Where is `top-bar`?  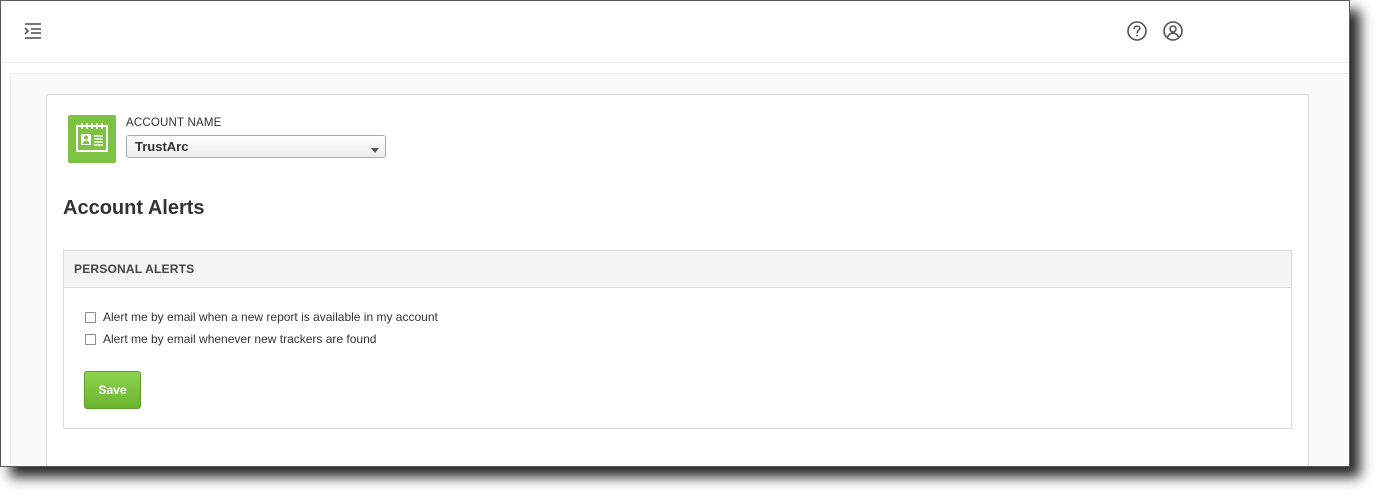 top-bar is located at coordinates (675, 32).